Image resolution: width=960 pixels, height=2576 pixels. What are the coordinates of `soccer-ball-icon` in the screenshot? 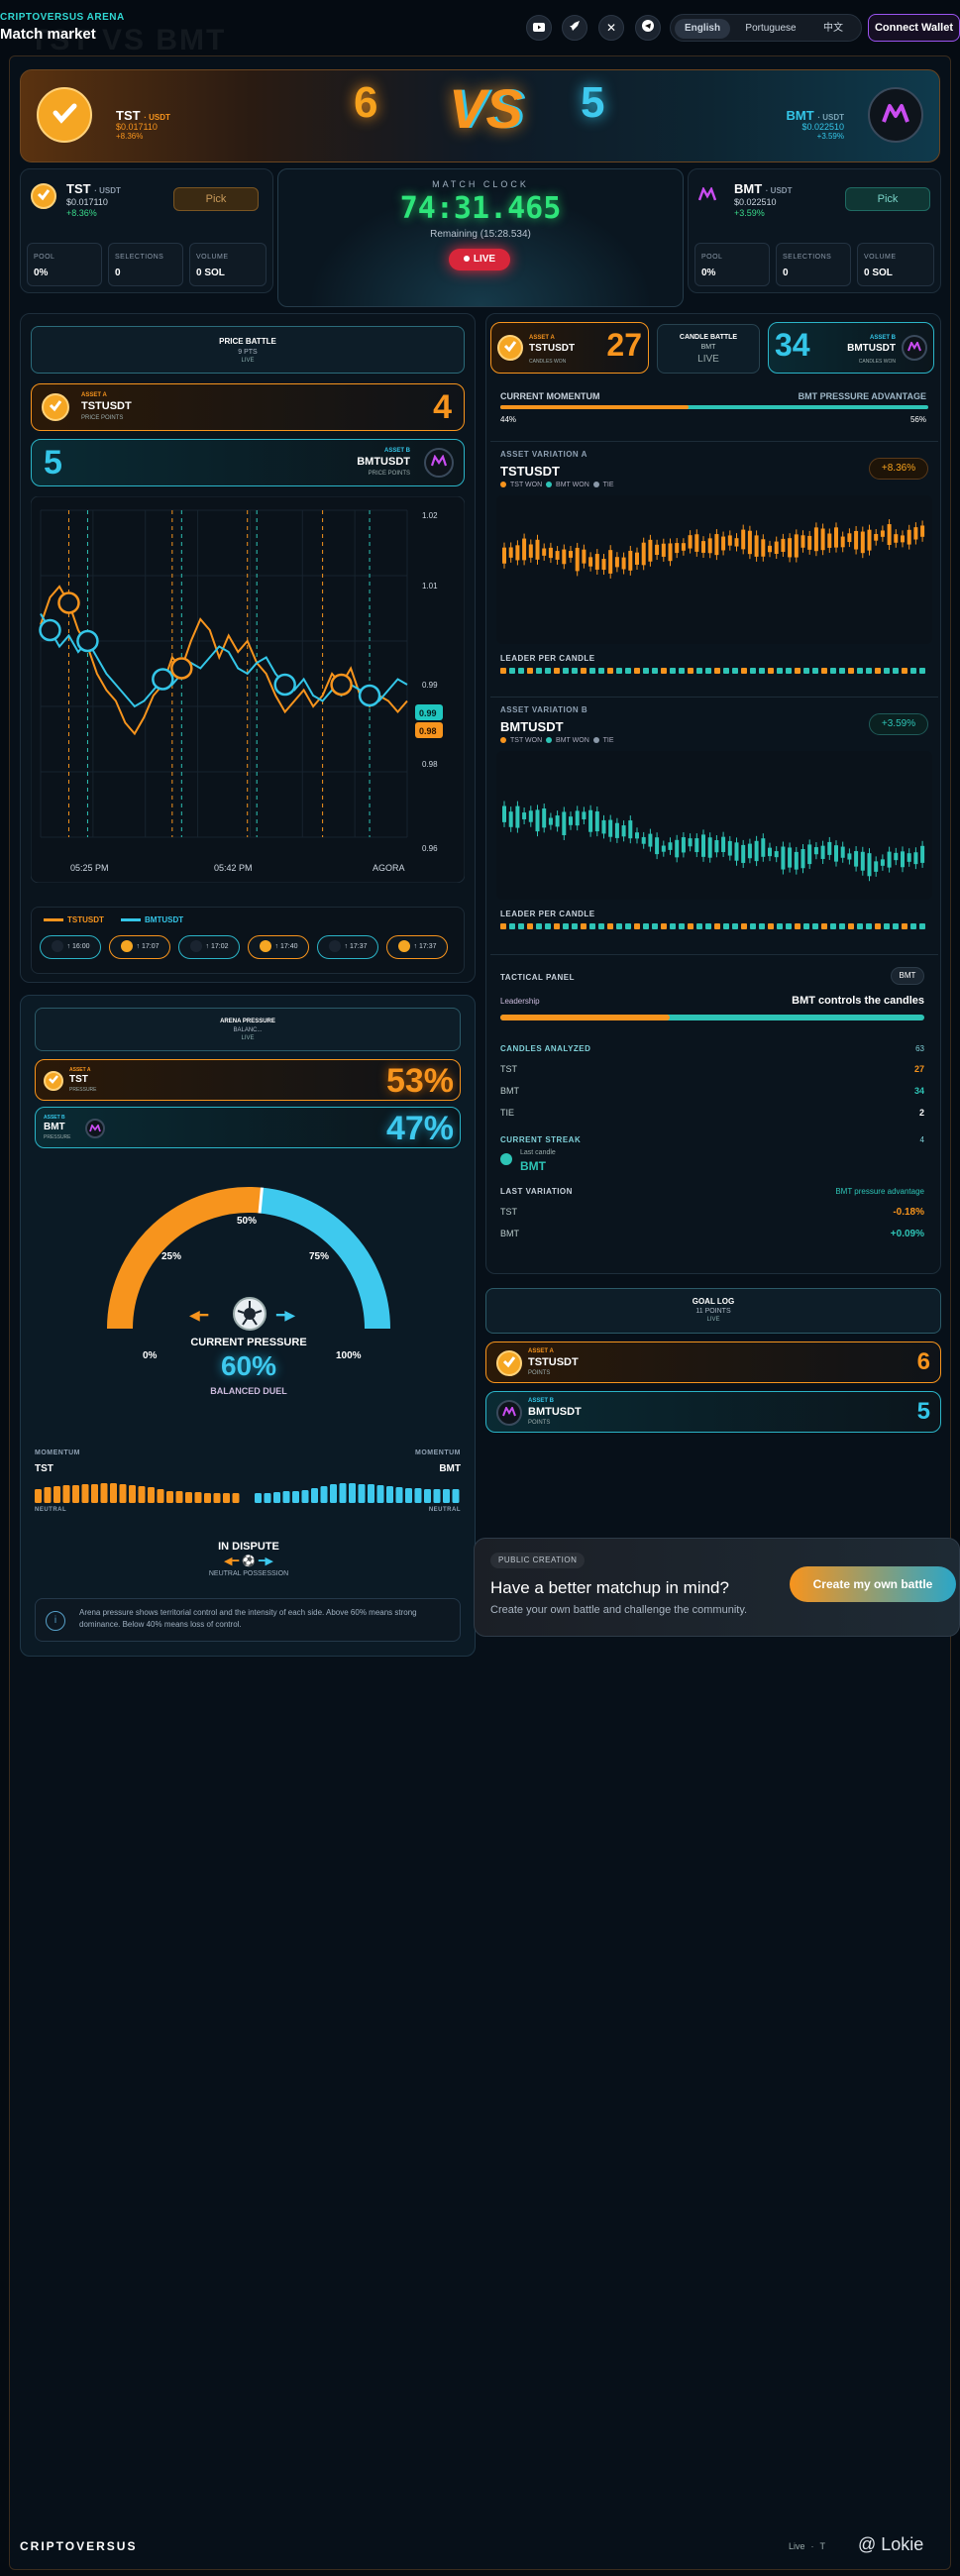 It's located at (250, 1314).